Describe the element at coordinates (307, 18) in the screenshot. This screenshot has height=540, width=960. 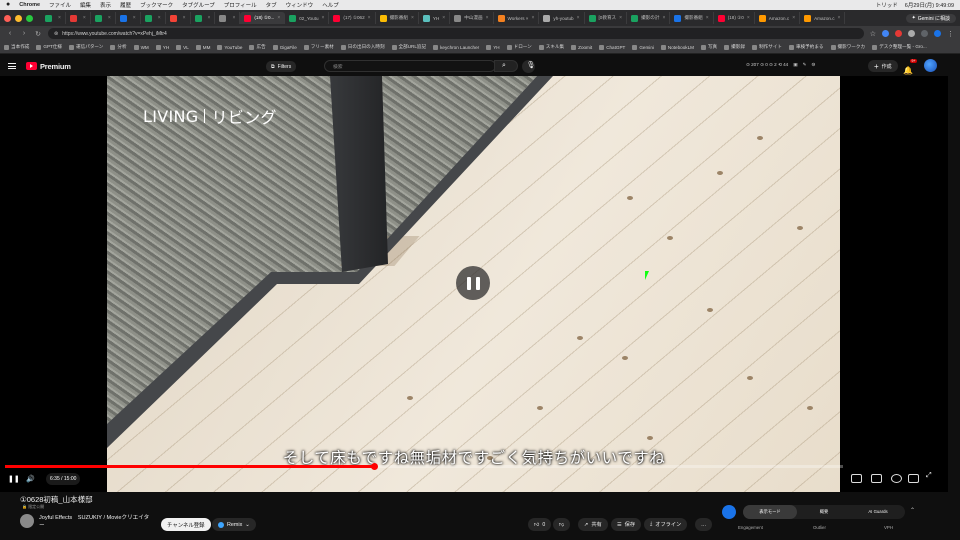
I see `tab: 02_Youtu ×` at that location.